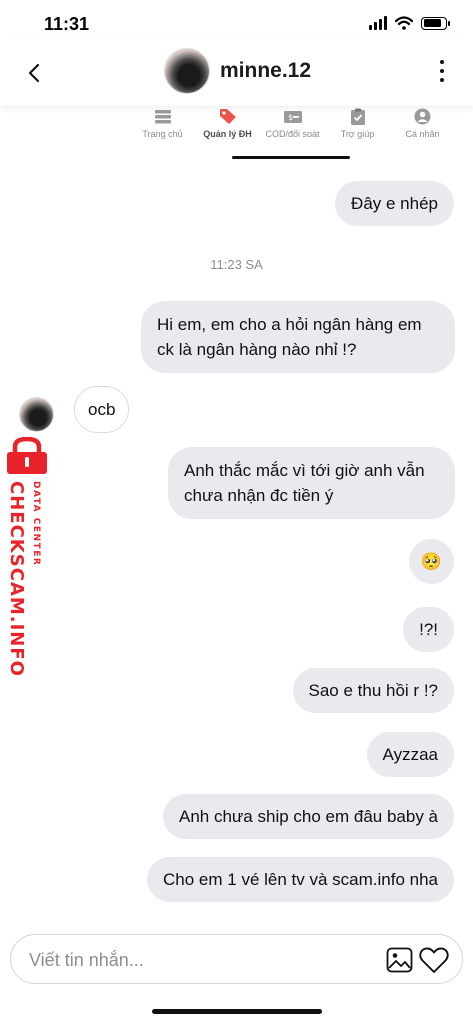 The image size is (473, 1024). Describe the element at coordinates (292, 134) in the screenshot. I see `nav-label: COD/đối soát` at that location.